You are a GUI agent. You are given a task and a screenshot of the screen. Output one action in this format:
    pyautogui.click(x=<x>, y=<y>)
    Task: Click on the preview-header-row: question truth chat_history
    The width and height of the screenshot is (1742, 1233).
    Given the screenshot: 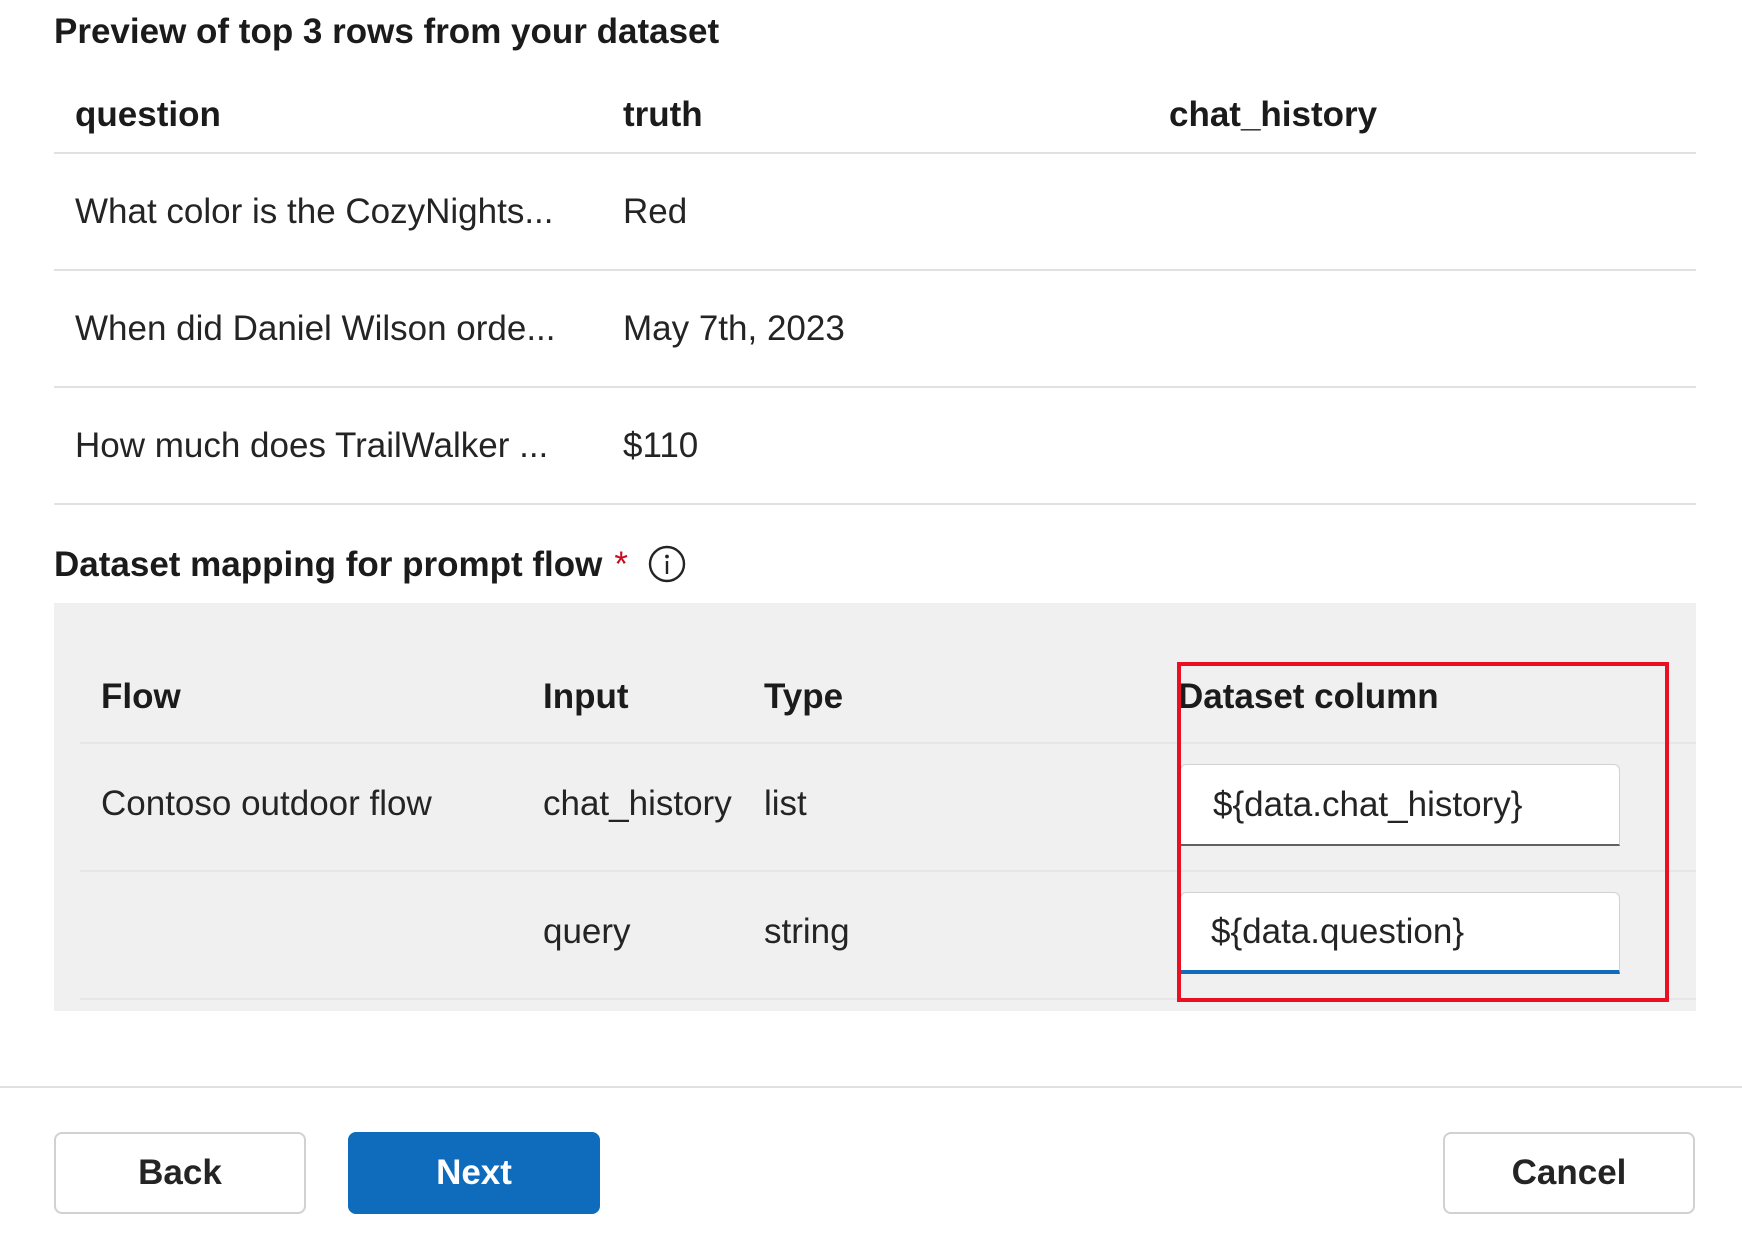 What is the action you would take?
    pyautogui.click(x=875, y=116)
    